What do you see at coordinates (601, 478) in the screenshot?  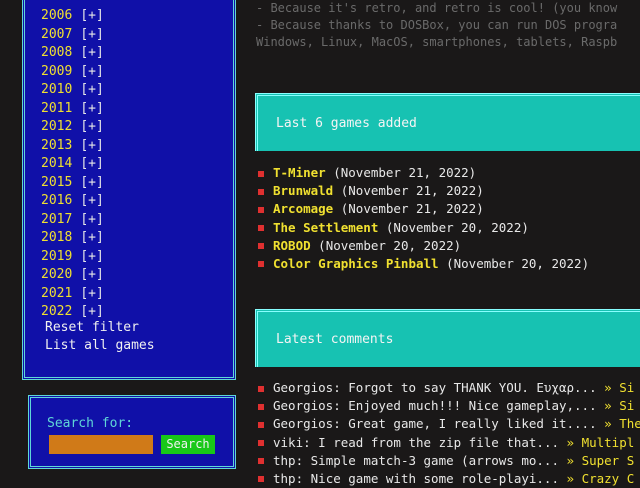 I see `comment-game-link: » Crazy C` at bounding box center [601, 478].